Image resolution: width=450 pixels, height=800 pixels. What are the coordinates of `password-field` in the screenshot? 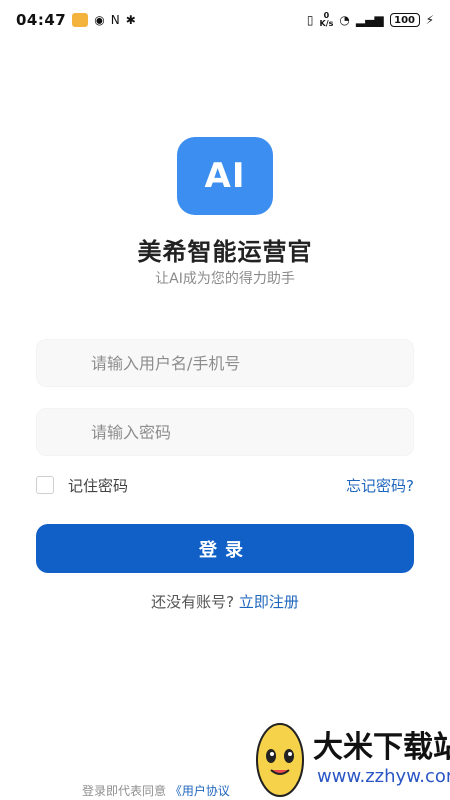 It's located at (225, 432).